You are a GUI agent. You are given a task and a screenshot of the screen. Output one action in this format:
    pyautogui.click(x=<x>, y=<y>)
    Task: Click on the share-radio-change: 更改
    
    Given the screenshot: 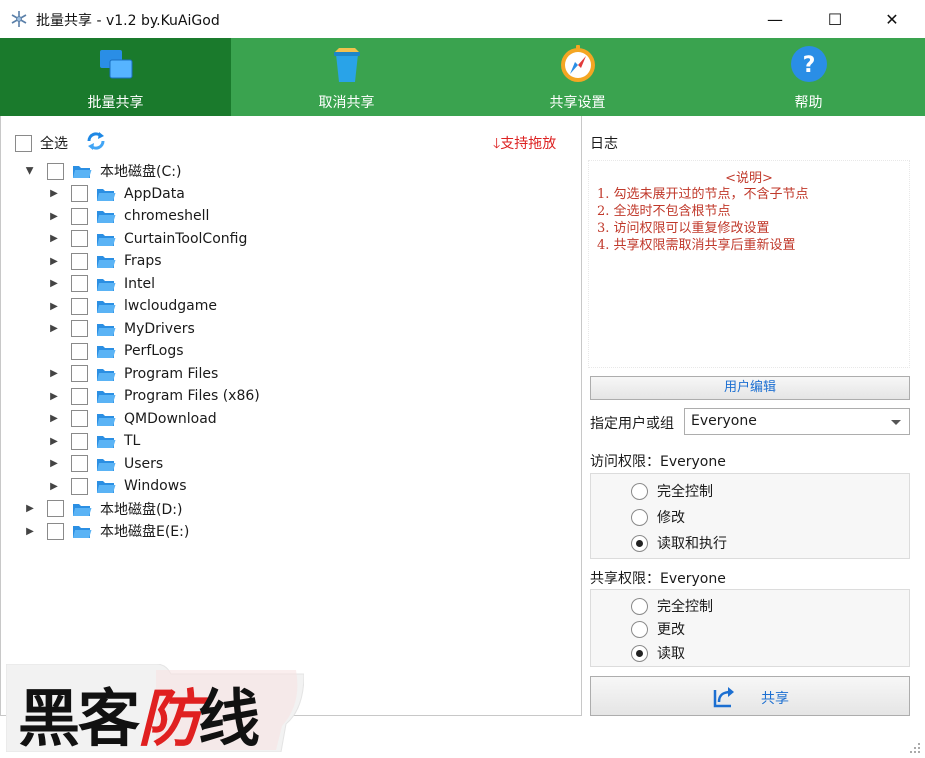 What is the action you would take?
    pyautogui.click(x=658, y=629)
    